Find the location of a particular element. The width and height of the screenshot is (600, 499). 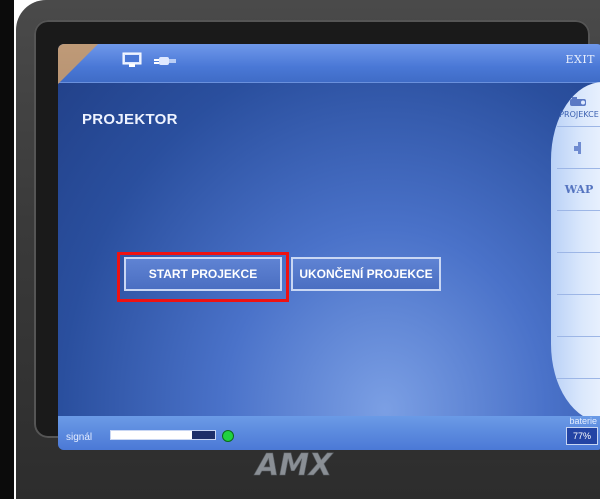

projector-menu-item: PROJEKCE is located at coordinates (577, 107).